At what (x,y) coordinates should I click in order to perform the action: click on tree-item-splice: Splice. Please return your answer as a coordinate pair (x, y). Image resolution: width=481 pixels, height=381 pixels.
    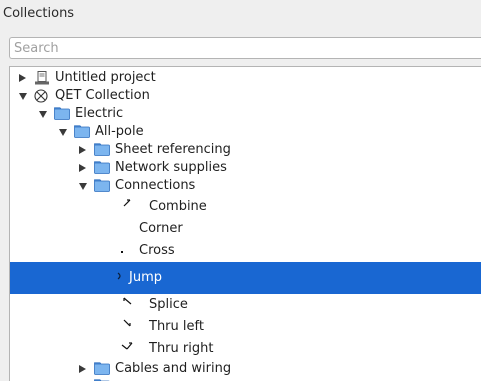
    Looking at the image, I should click on (245, 305).